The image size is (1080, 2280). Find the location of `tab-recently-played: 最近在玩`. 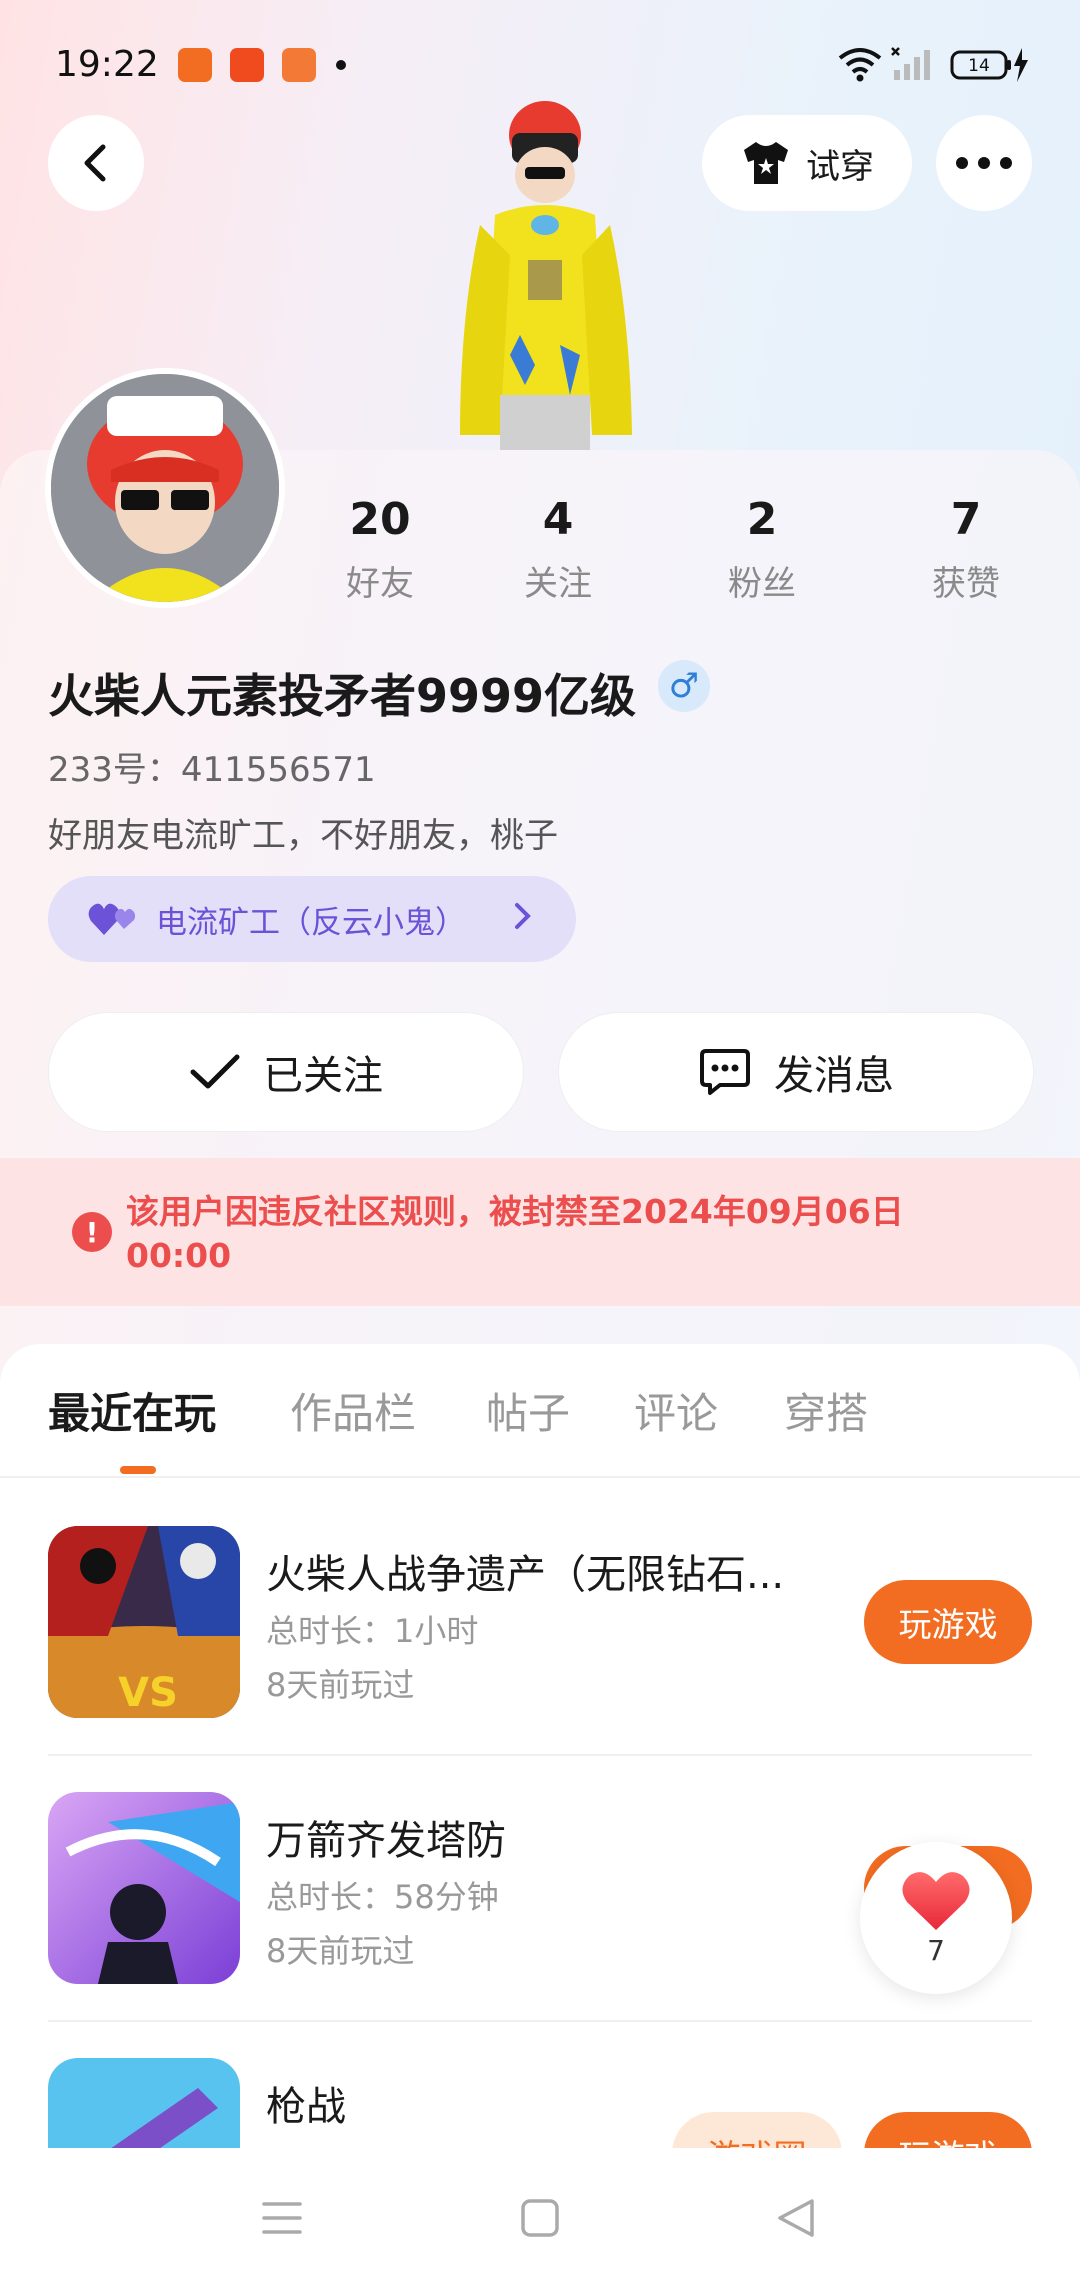

tab-recently-played: 最近在玩 is located at coordinates (132, 1410).